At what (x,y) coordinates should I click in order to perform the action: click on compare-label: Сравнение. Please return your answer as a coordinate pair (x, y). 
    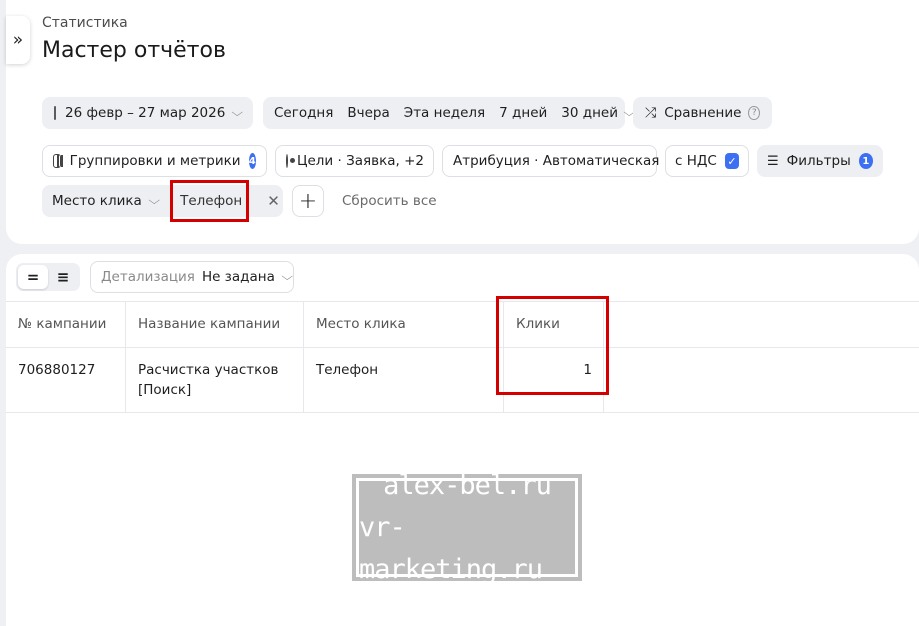
    Looking at the image, I should click on (703, 113).